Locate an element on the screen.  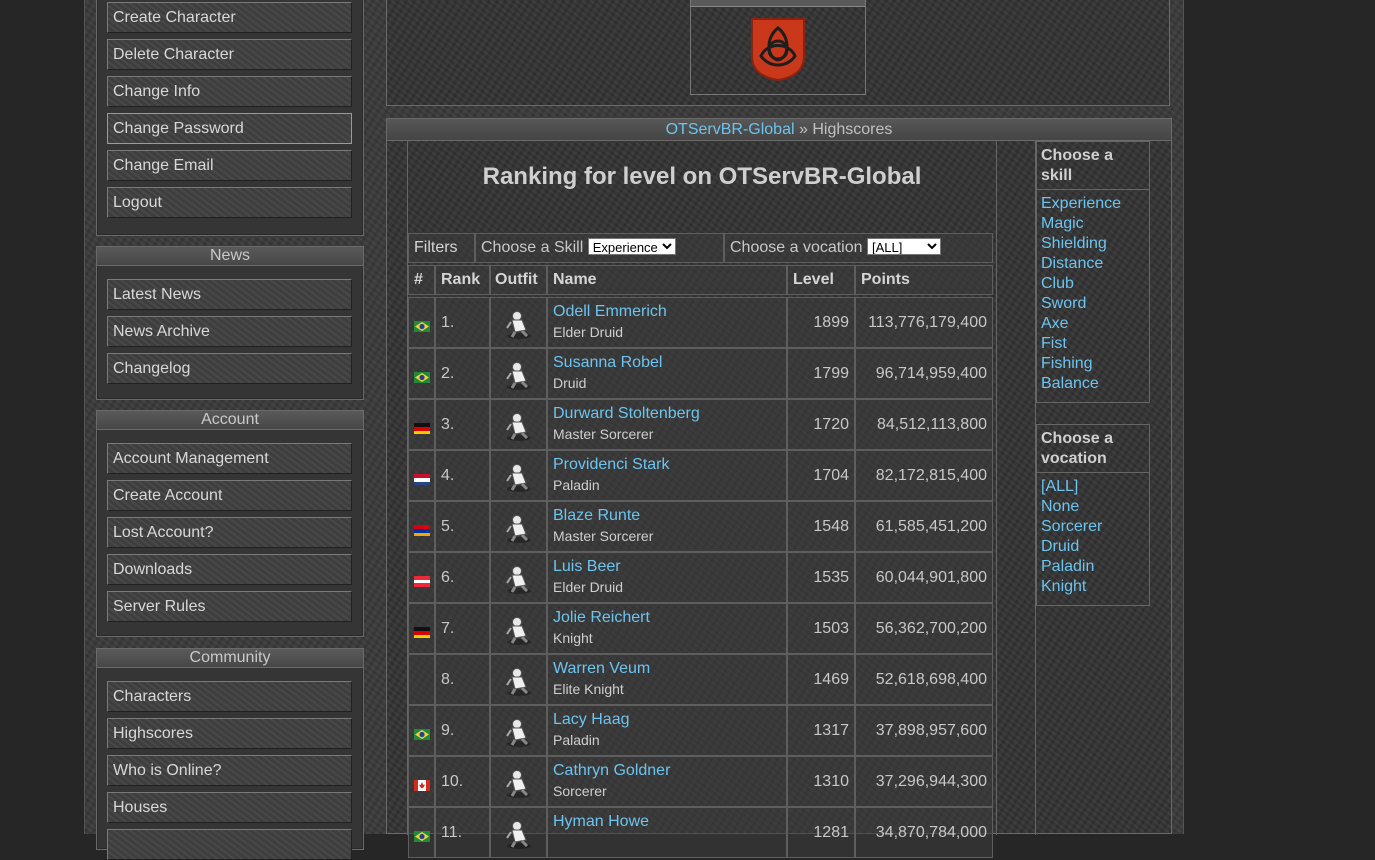
skill-option-link: Fist is located at coordinates (1093, 344).